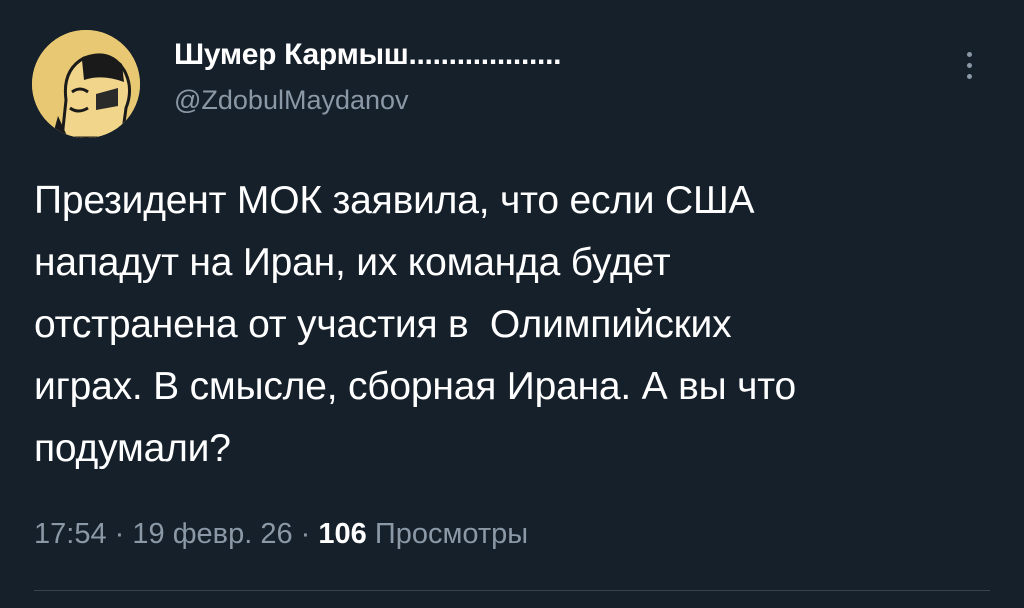 The width and height of the screenshot is (1024, 608). What do you see at coordinates (969, 72) in the screenshot?
I see `more-vertical-icon` at bounding box center [969, 72].